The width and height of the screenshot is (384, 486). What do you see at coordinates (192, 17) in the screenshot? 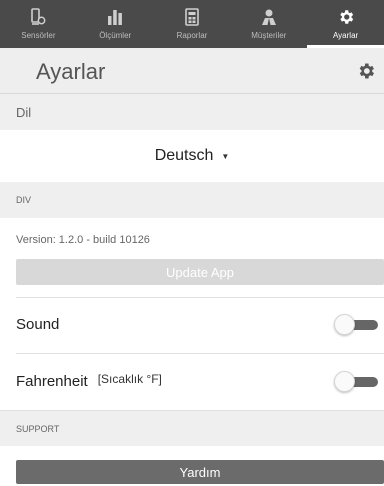
I see `report-icon` at bounding box center [192, 17].